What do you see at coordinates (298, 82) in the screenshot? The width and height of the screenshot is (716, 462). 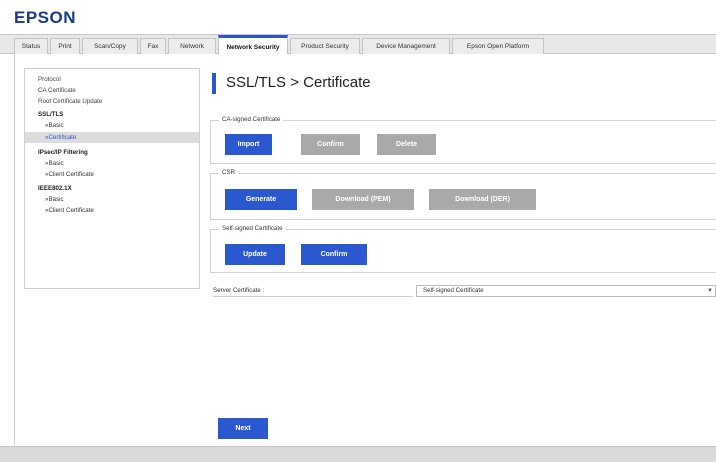 I see `page-title: SSL/TLS > Certificate` at bounding box center [298, 82].